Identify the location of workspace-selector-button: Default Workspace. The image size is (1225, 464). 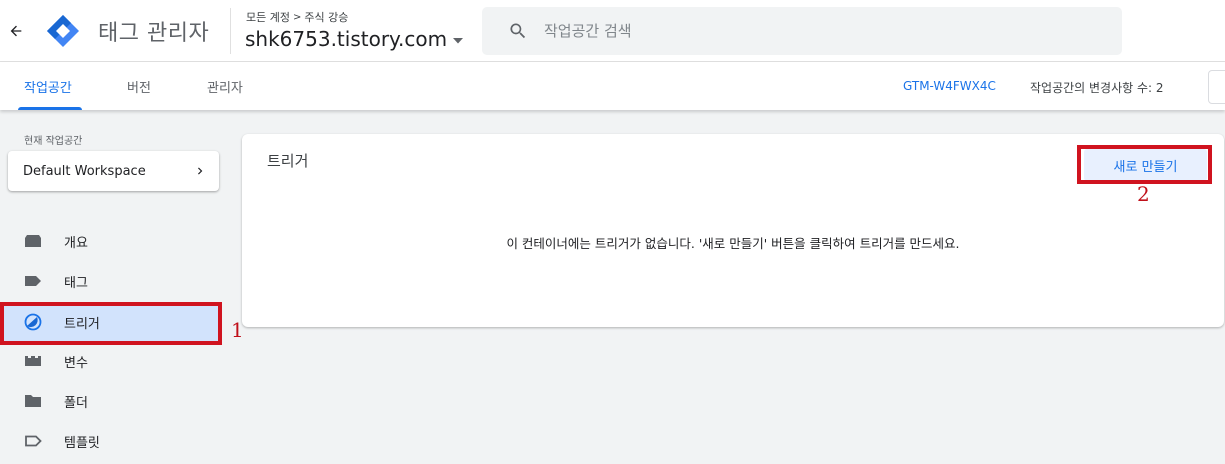
(113, 171).